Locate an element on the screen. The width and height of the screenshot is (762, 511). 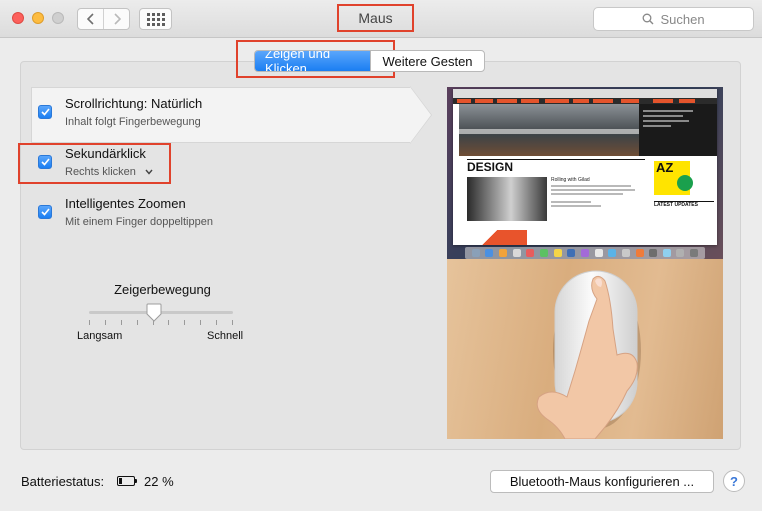
chevron-left-icon is located at coordinates (90, 19).